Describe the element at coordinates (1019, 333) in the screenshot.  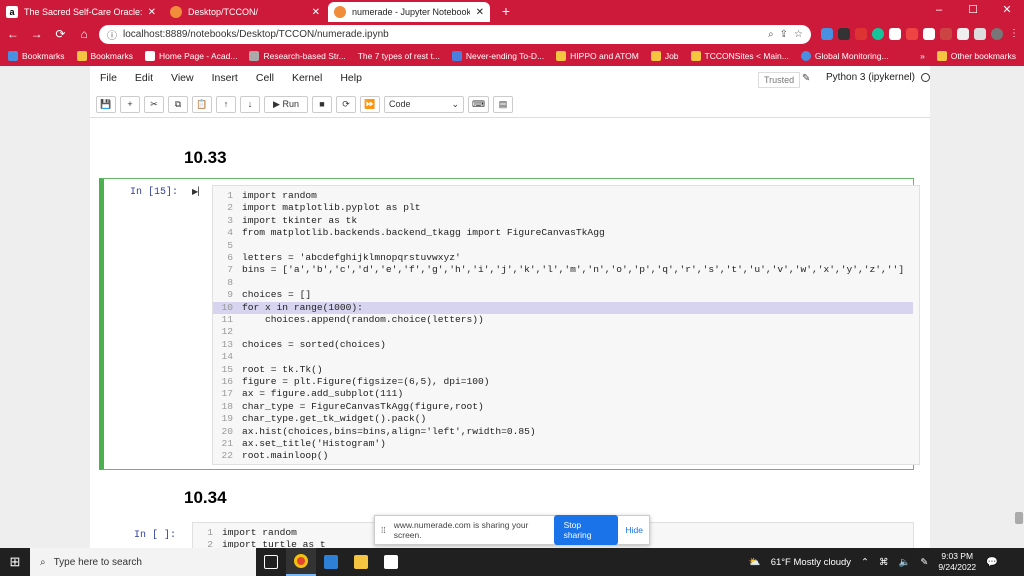
I see `page-scrollbar` at that location.